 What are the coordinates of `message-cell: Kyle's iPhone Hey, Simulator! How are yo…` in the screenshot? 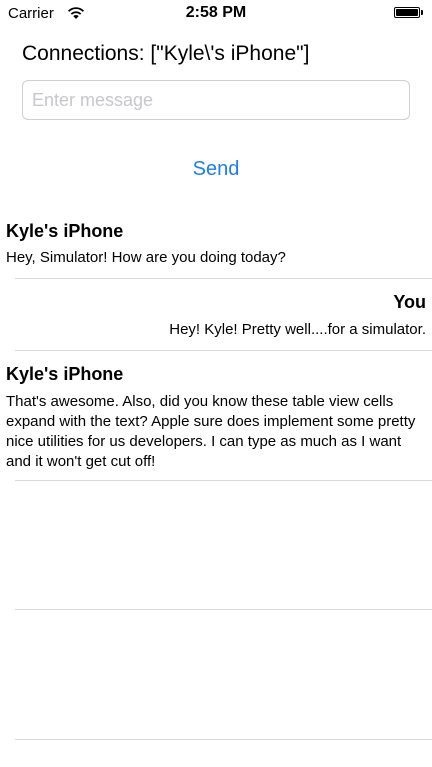 It's located at (216, 243).